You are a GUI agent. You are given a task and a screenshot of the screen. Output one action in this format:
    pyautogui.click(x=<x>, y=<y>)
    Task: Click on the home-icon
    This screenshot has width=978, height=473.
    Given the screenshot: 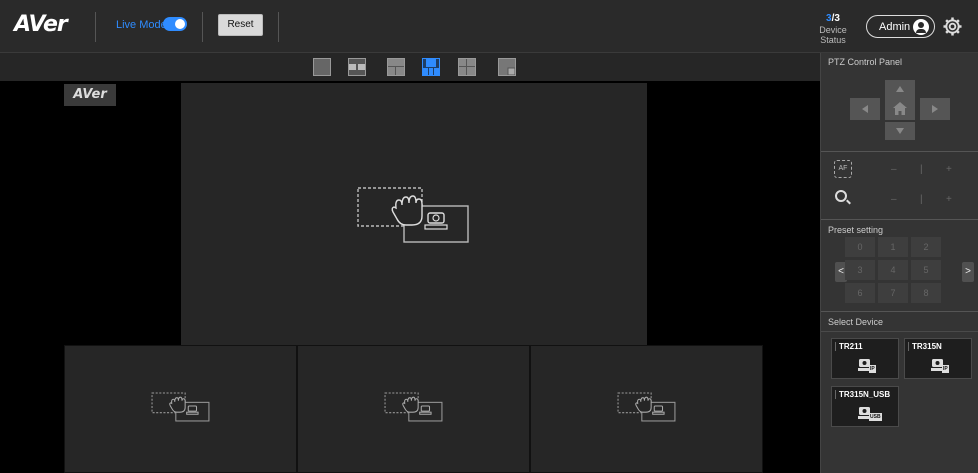 What is the action you would take?
    pyautogui.click(x=900, y=108)
    